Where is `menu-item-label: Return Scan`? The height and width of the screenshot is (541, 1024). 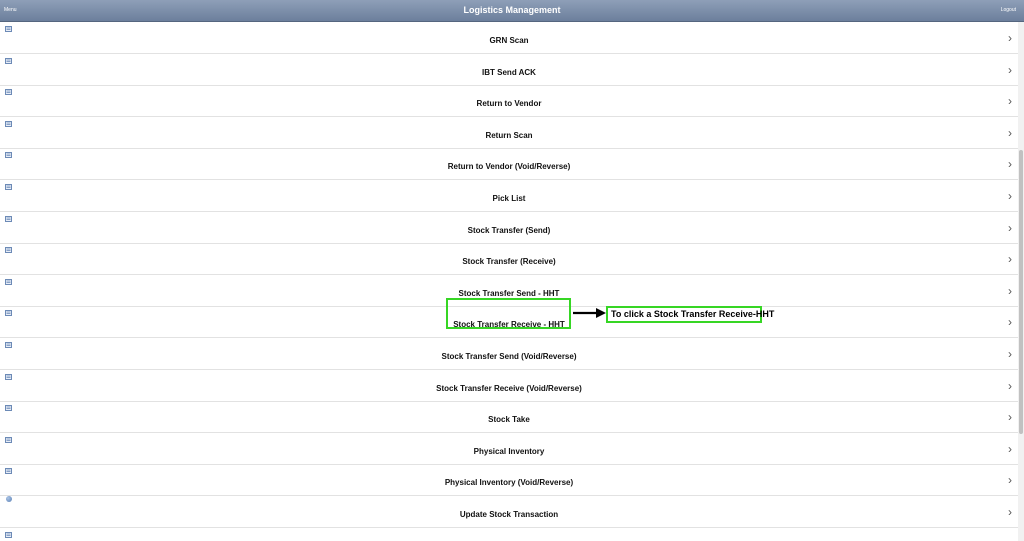
menu-item-label: Return Scan is located at coordinates (509, 135).